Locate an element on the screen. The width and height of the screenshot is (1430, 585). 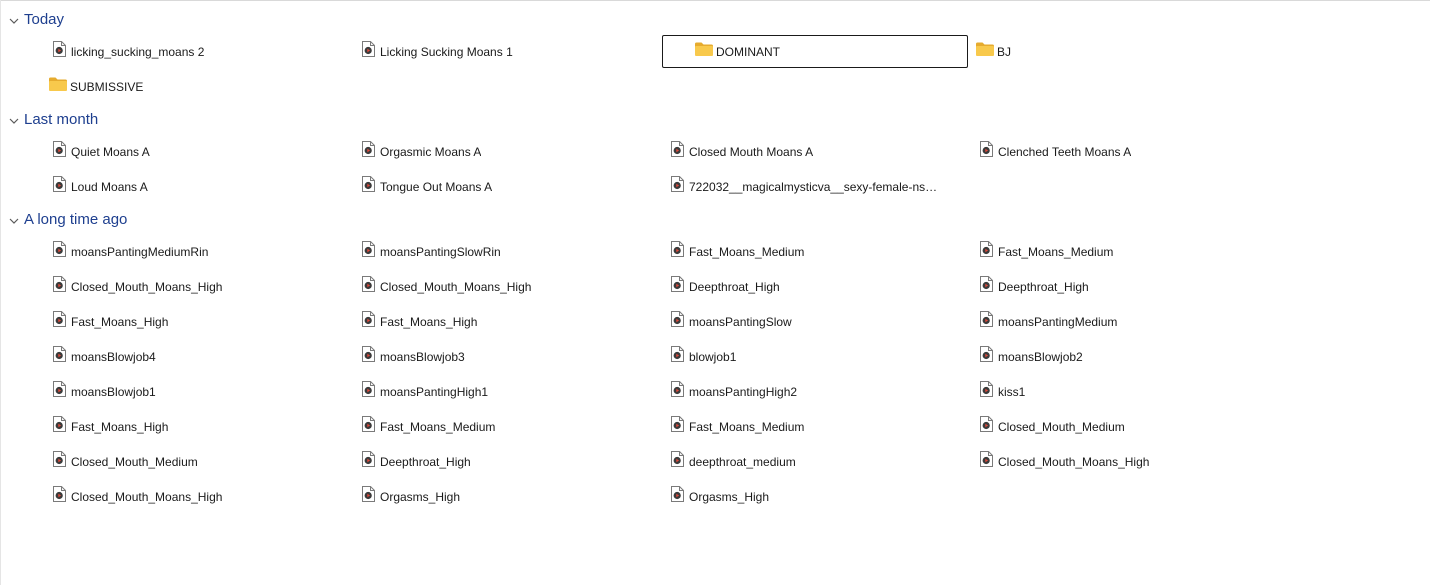
file-item: blowjob1 is located at coordinates (815, 356).